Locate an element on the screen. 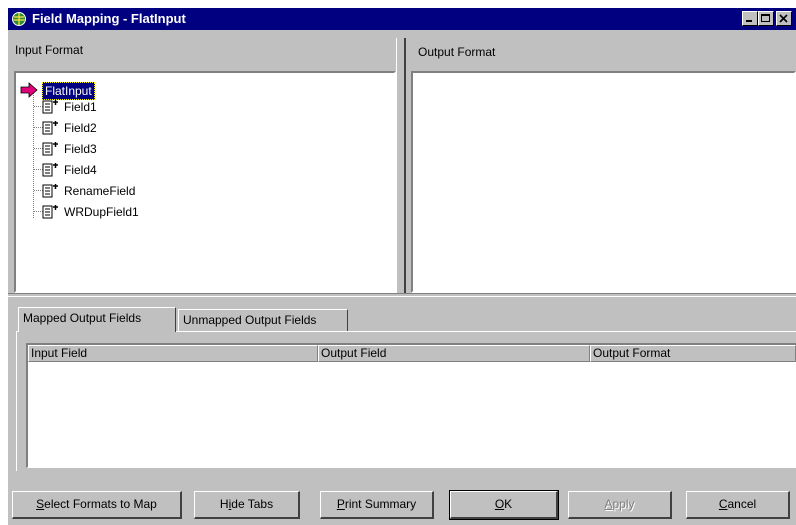 The height and width of the screenshot is (525, 796). button-text: H is located at coordinates (224, 504).